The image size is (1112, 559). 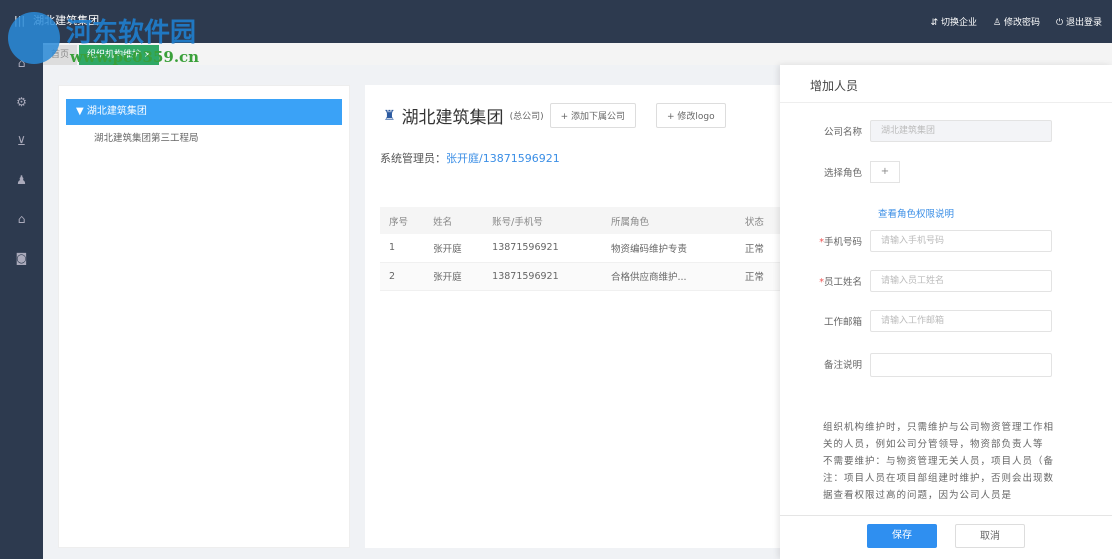 I want to click on email-label: 工作邮箱, so click(x=842, y=322).